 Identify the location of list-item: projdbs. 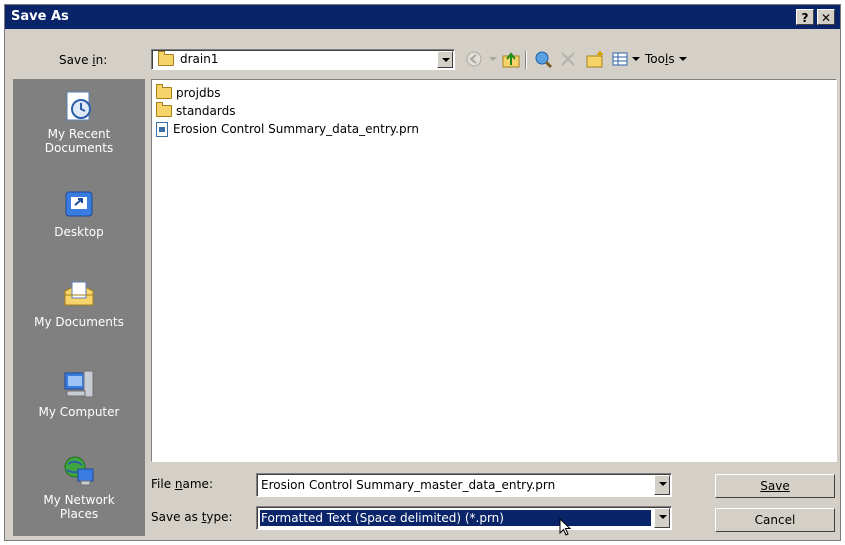
(188, 92).